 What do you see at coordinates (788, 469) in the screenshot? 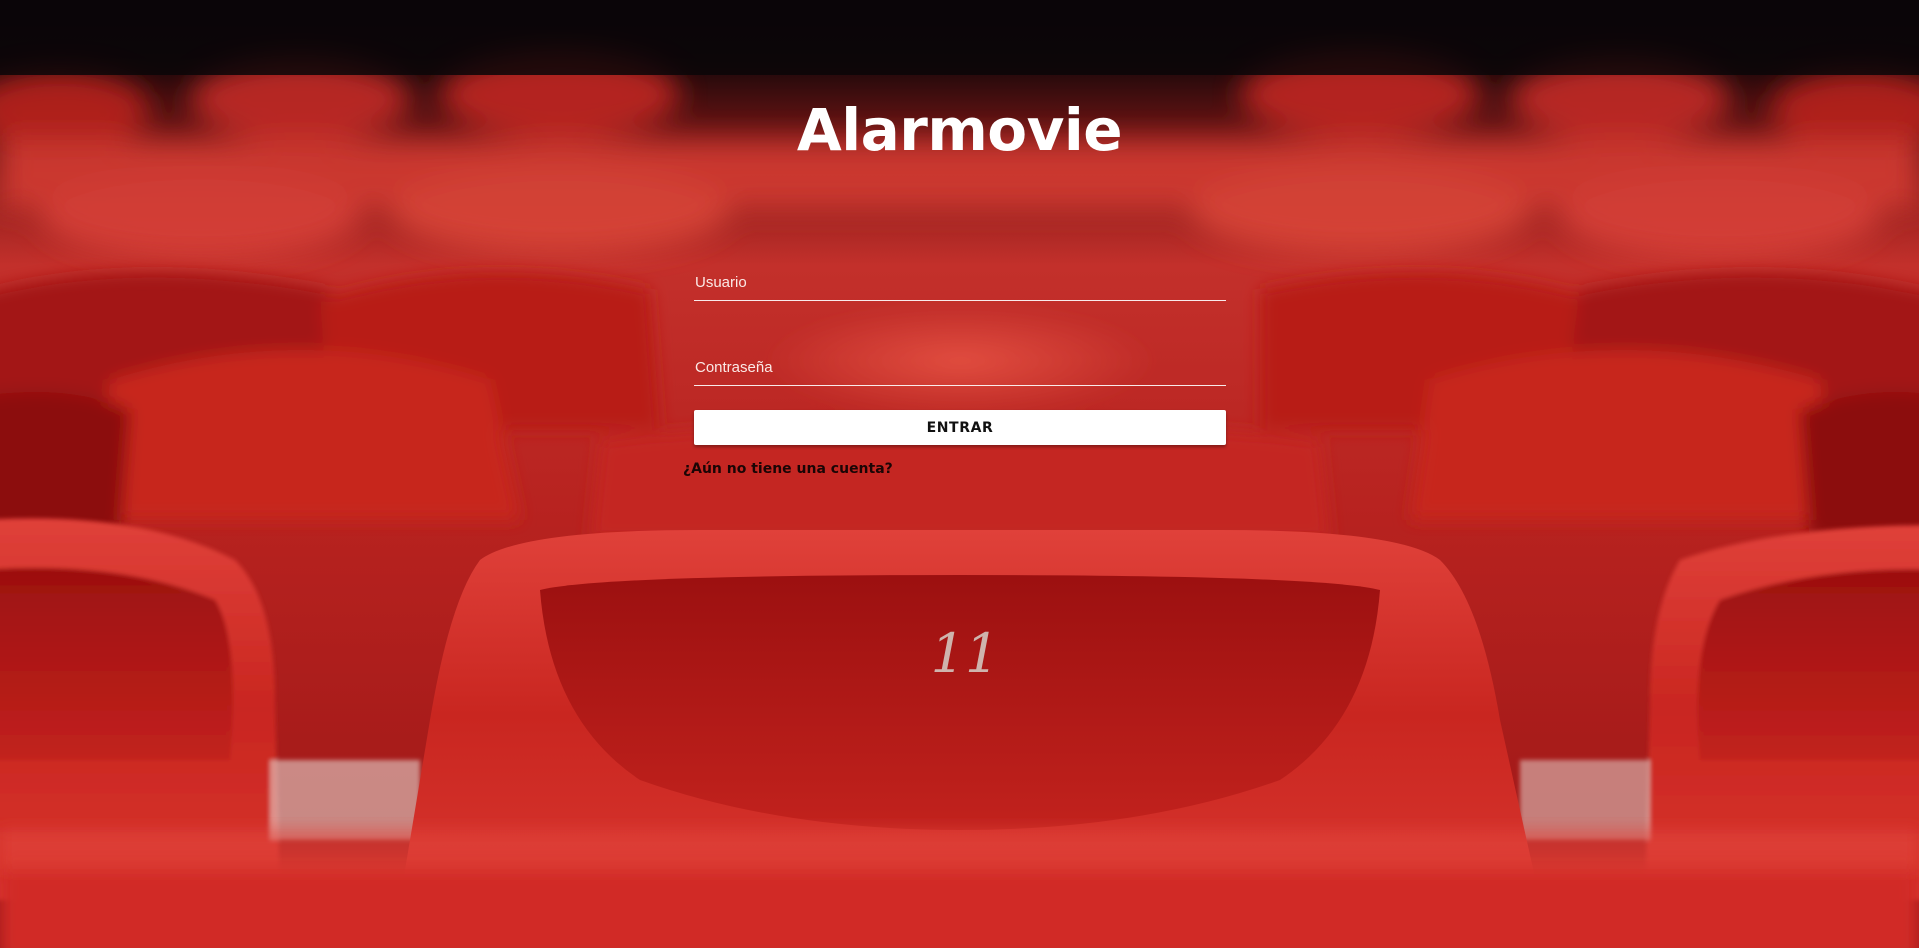
I see `signup-link: ¿Aún no tiene una cuenta?` at bounding box center [788, 469].